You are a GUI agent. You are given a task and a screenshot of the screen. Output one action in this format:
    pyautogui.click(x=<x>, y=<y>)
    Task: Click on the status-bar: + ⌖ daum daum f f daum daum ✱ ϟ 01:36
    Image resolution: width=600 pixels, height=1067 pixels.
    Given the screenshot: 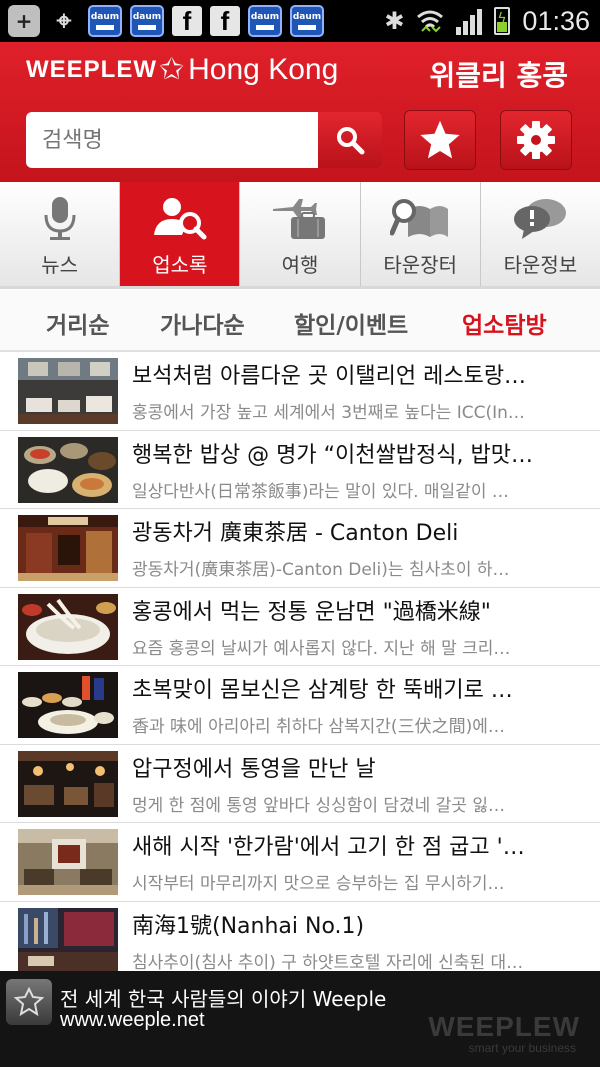 What is the action you would take?
    pyautogui.click(x=300, y=21)
    